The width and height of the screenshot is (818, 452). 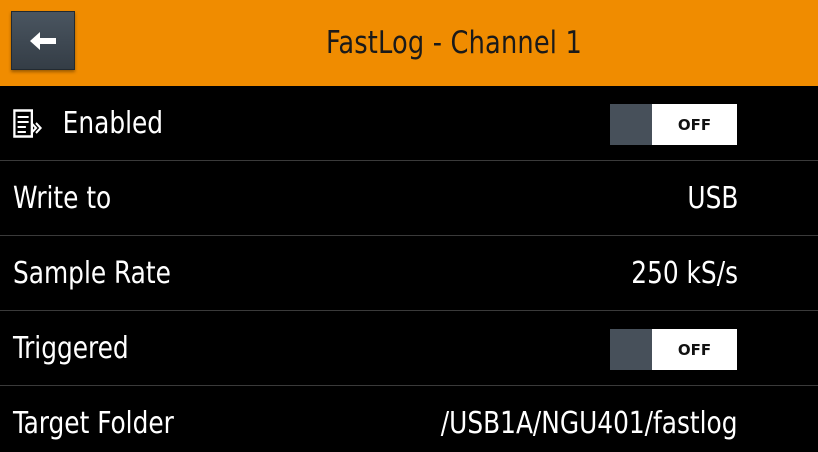 I want to click on row-write-to-value: USB, so click(x=712, y=198).